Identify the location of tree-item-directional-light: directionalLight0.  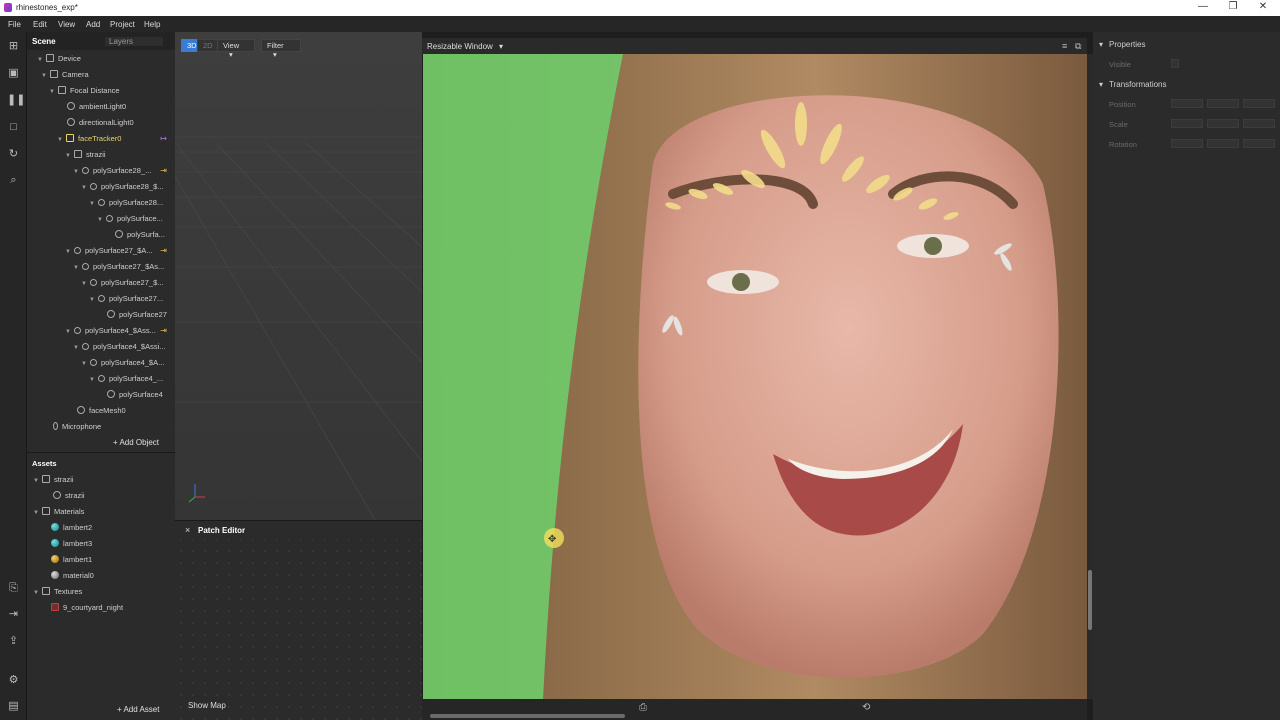
(100, 125).